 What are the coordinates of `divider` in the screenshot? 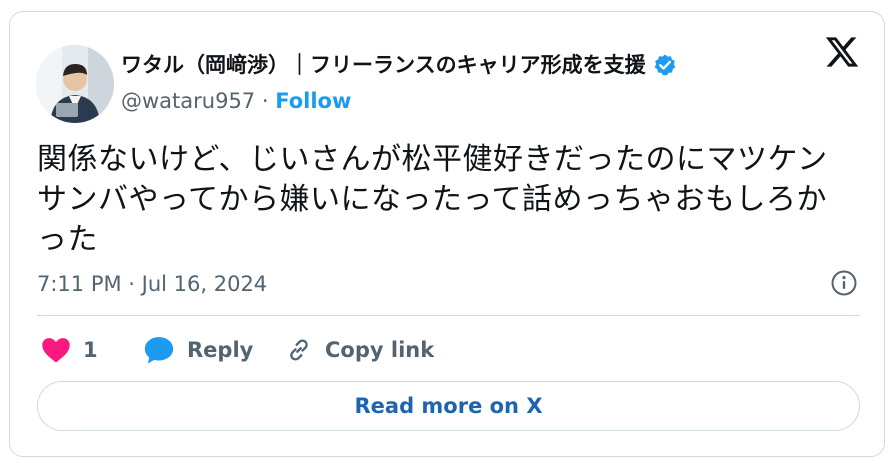 It's located at (448, 315).